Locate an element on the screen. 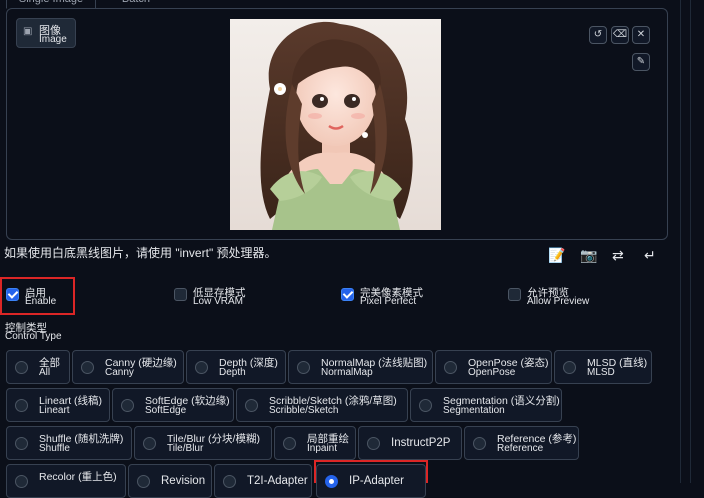  enable-checkbox: 启用 Enable is located at coordinates (46, 297).